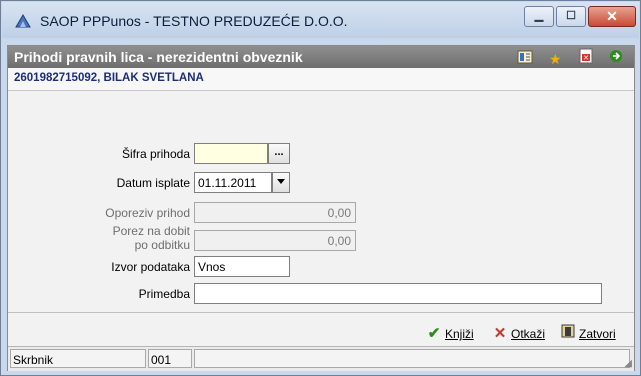 This screenshot has height=376, width=641. Describe the element at coordinates (450, 333) in the screenshot. I see `knjizi-button: ✔ Knjiži` at that location.